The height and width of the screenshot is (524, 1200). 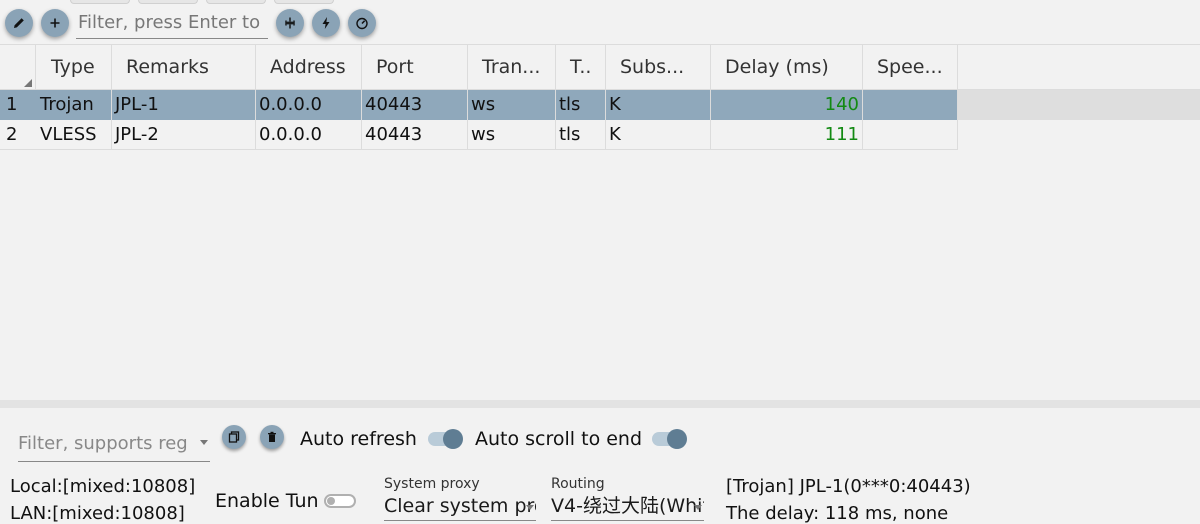 I want to click on row-number: 2, so click(x=12, y=134).